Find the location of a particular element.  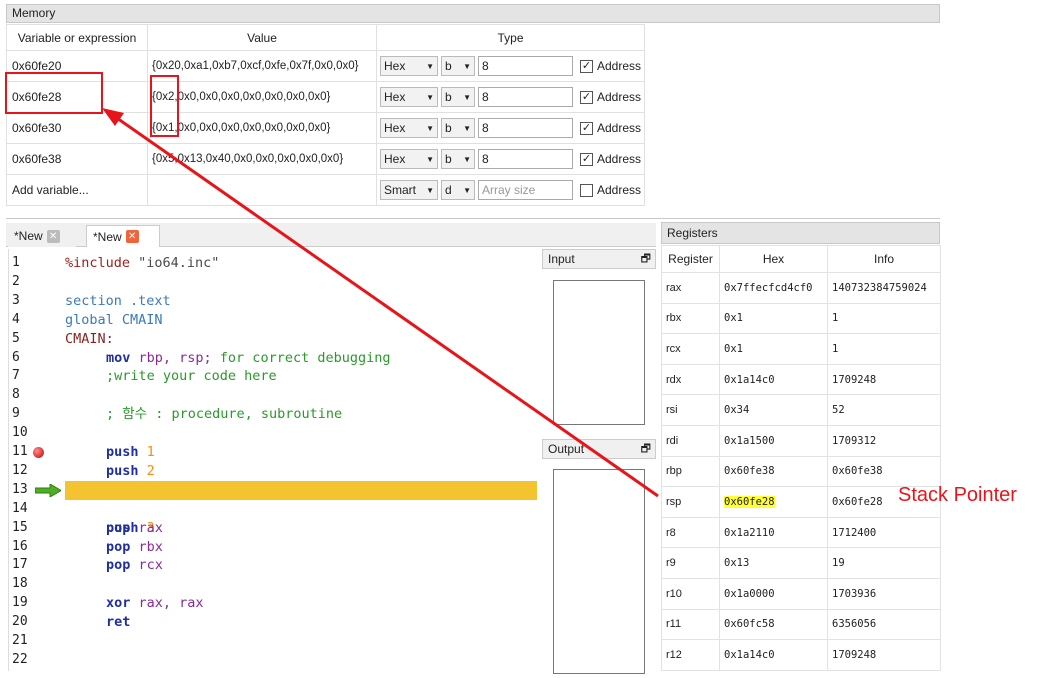

register-row: r8 0x1a2110 1712400 is located at coordinates (801, 532).